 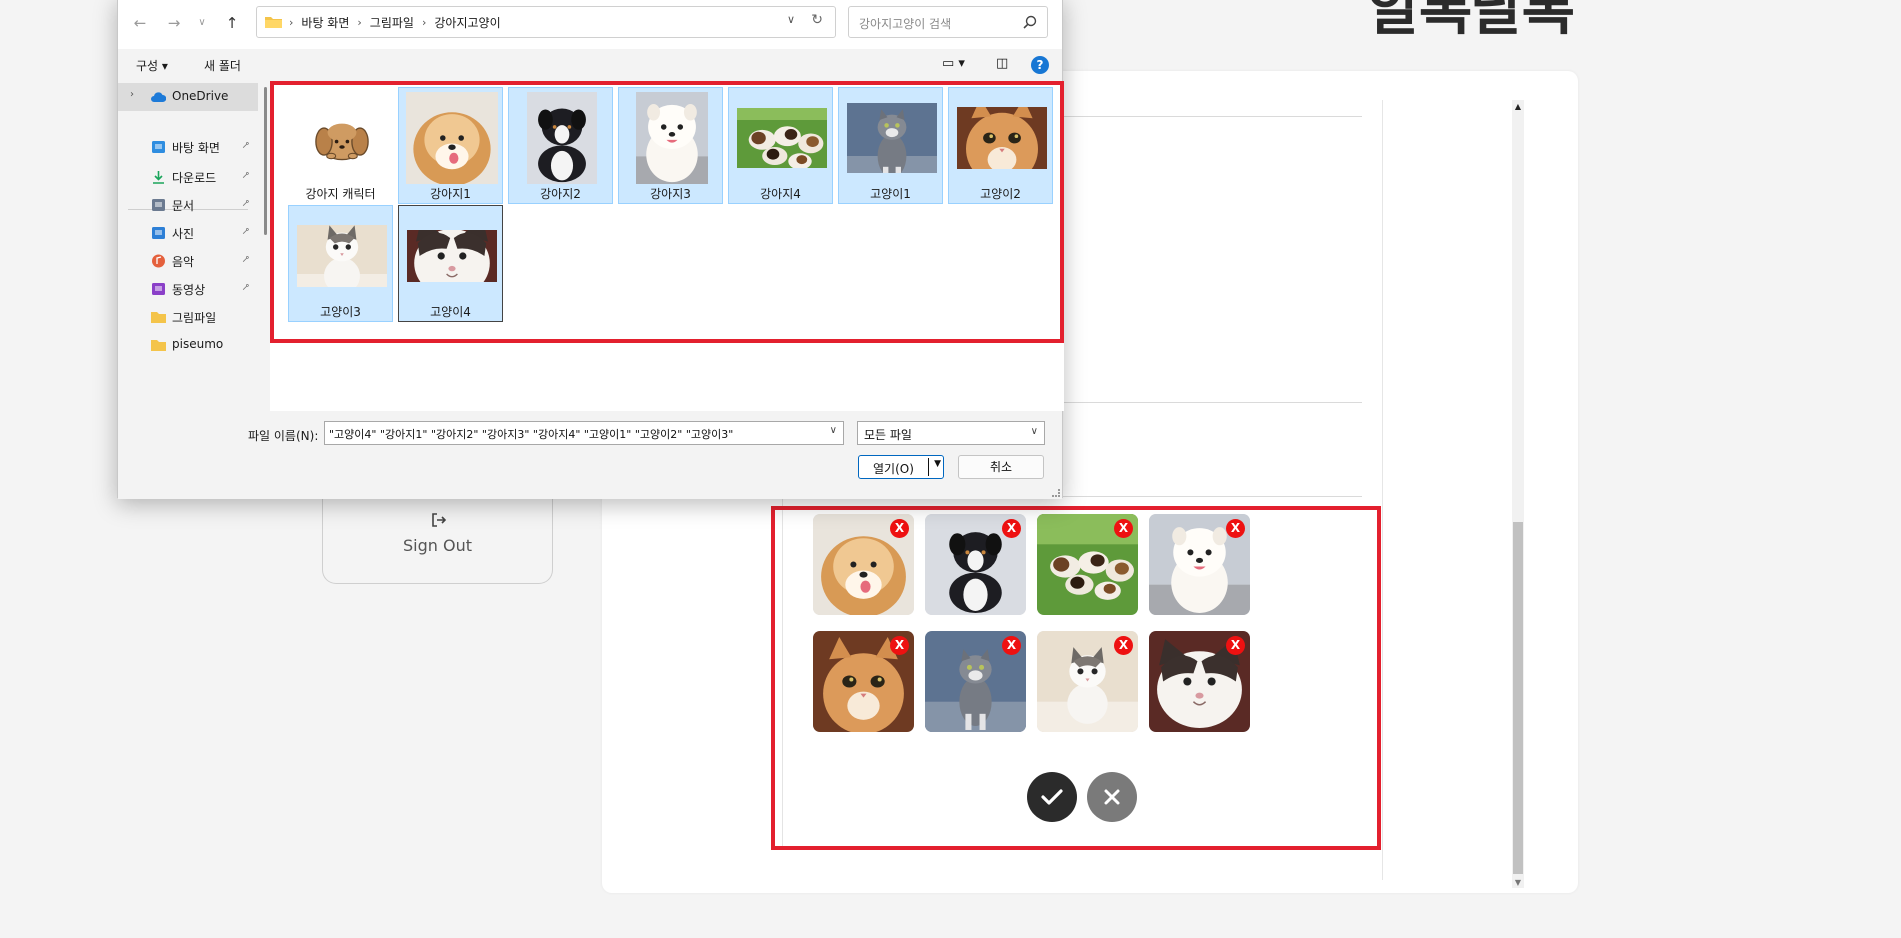 What do you see at coordinates (158, 177) in the screenshot?
I see `download-icon` at bounding box center [158, 177].